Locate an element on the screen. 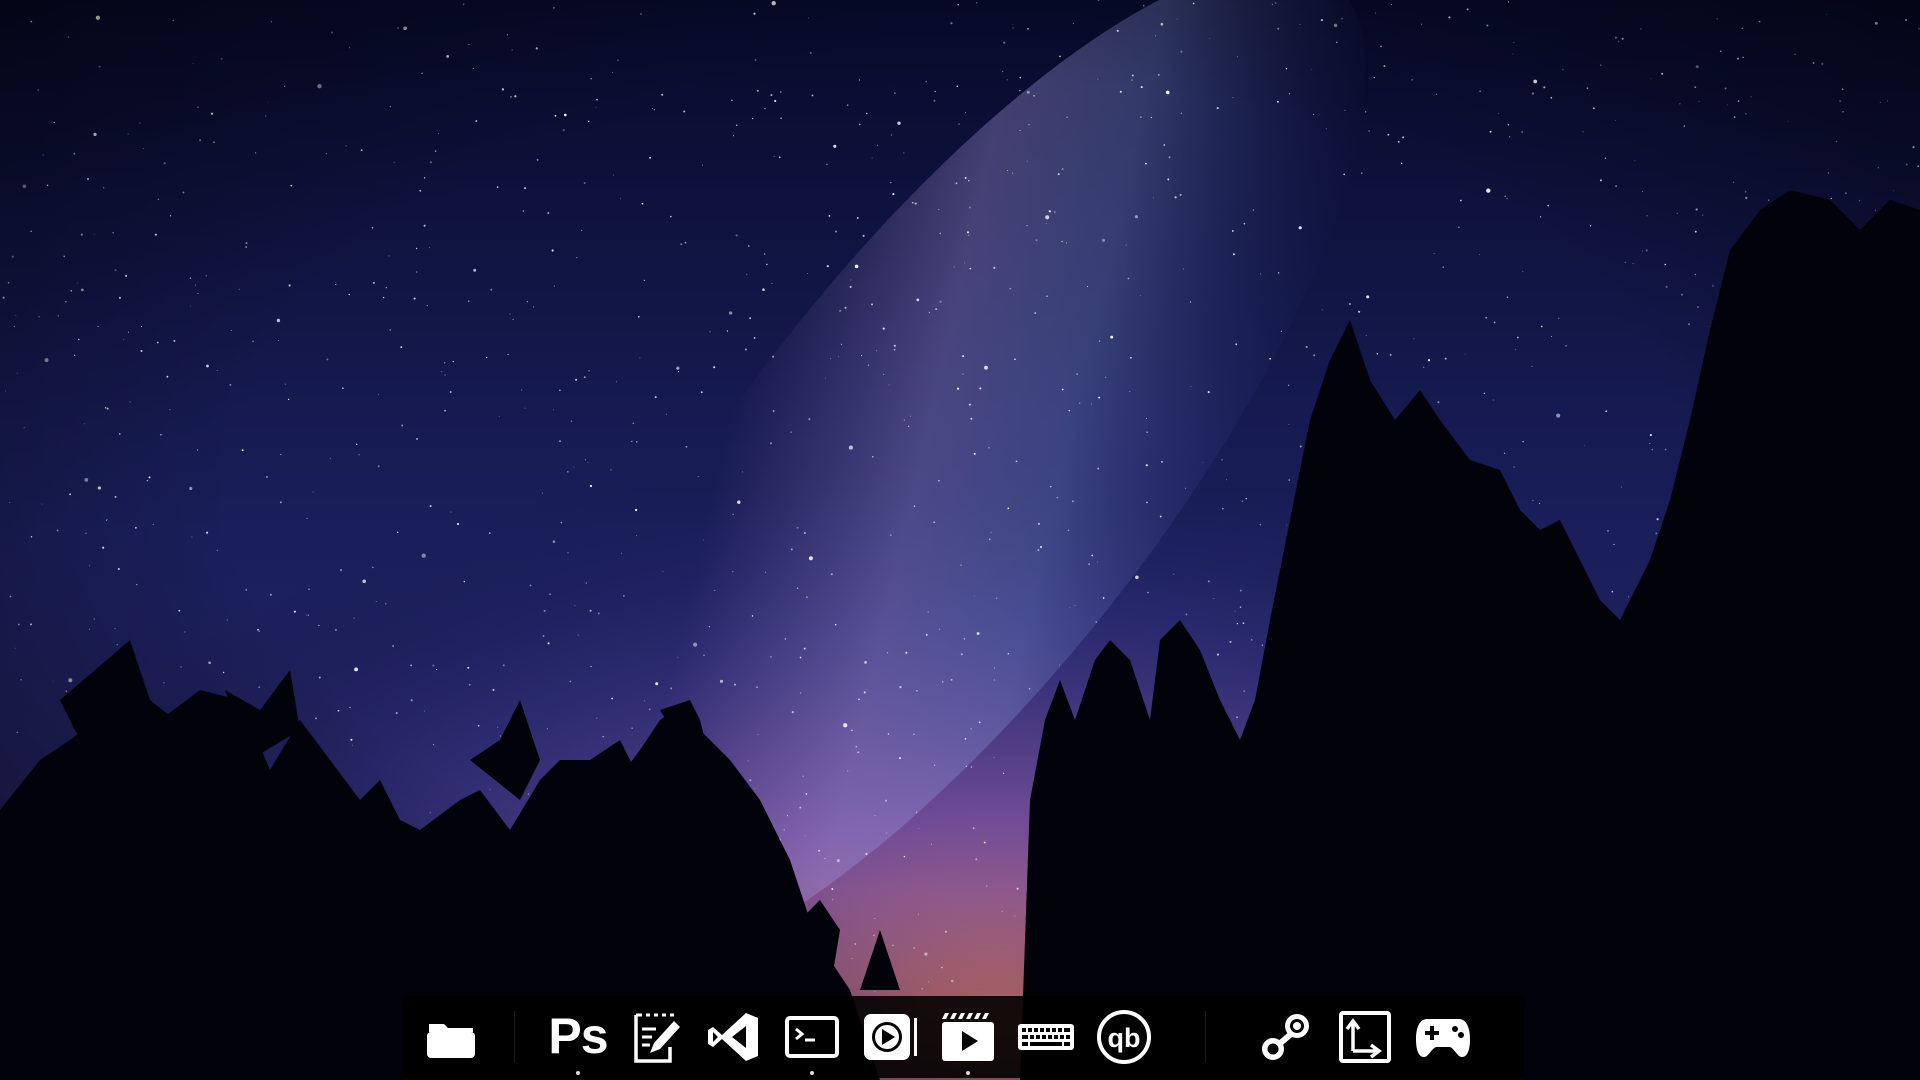 Image resolution: width=1920 pixels, height=1080 pixels. qbittorrent-icon: qb is located at coordinates (1124, 1037).